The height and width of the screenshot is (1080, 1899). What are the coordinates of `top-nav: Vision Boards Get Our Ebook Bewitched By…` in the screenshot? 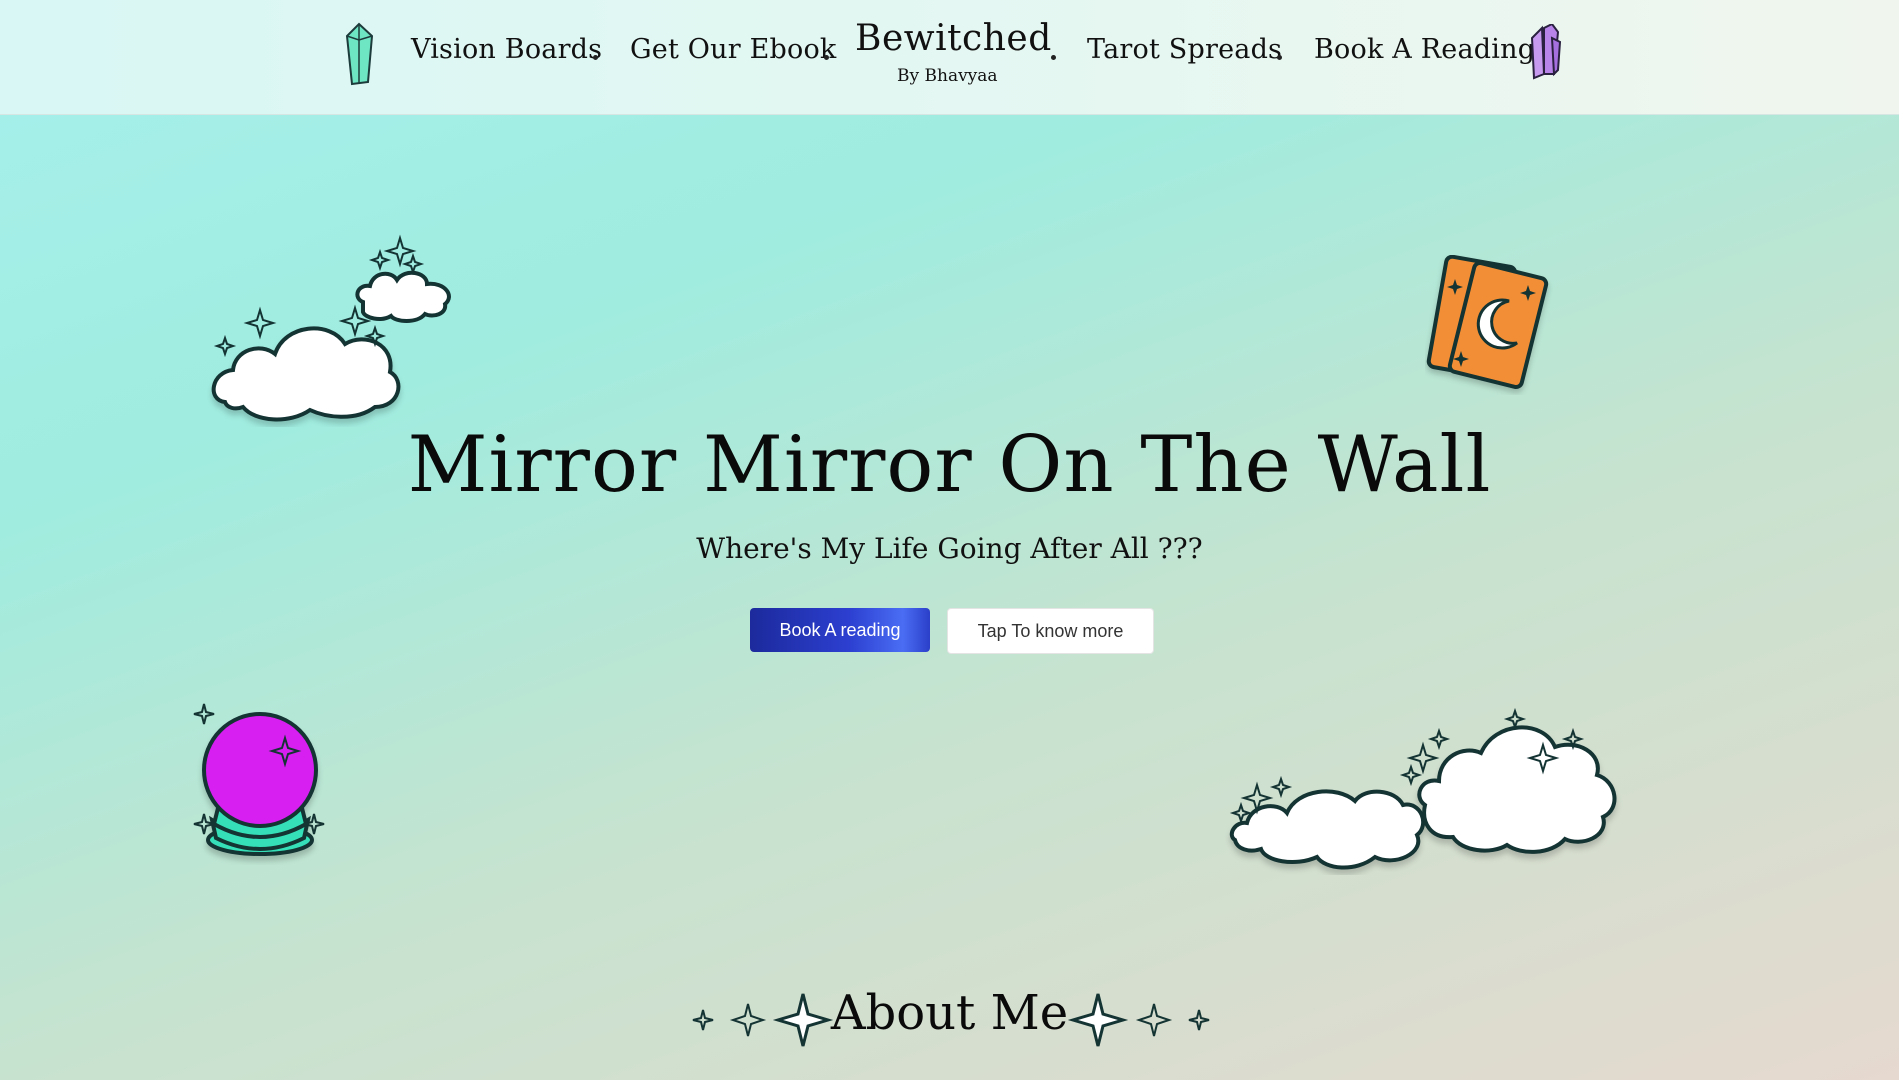 It's located at (949, 57).